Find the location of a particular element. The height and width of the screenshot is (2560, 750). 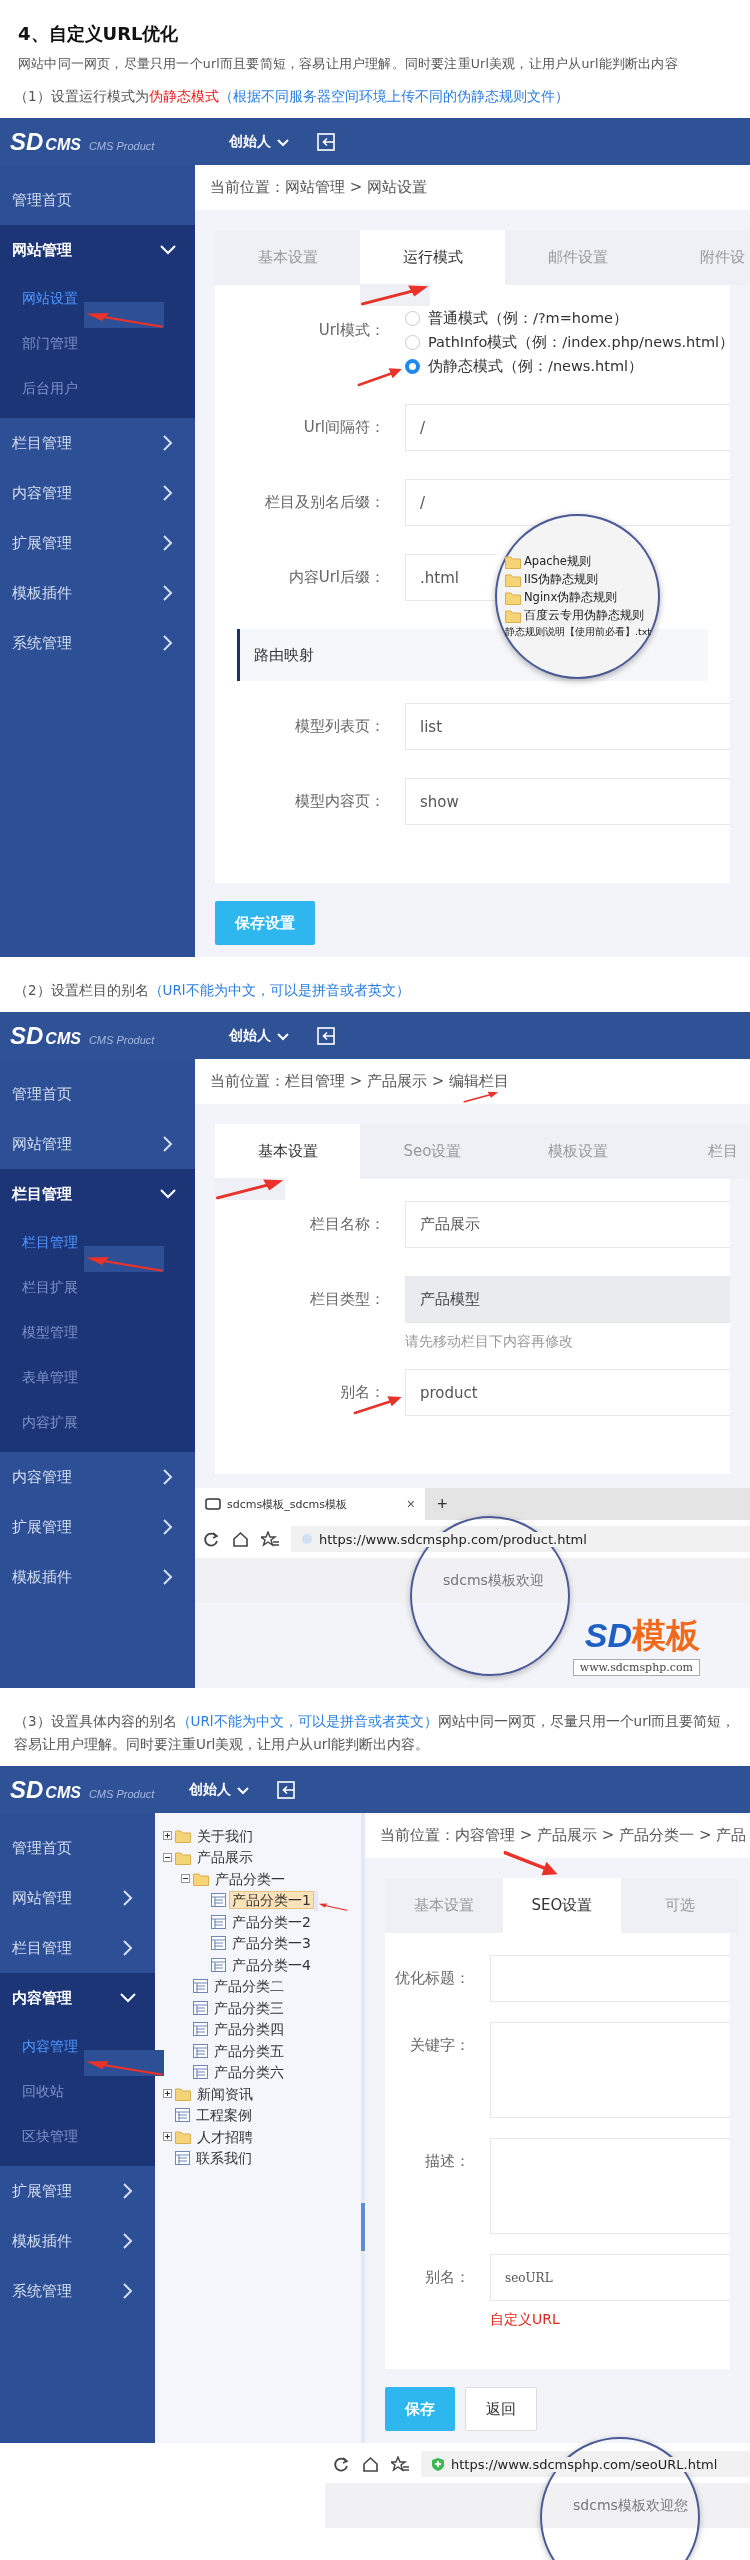

browser-tab: sdcms模板_sdcms模板 × is located at coordinates (310, 1504).